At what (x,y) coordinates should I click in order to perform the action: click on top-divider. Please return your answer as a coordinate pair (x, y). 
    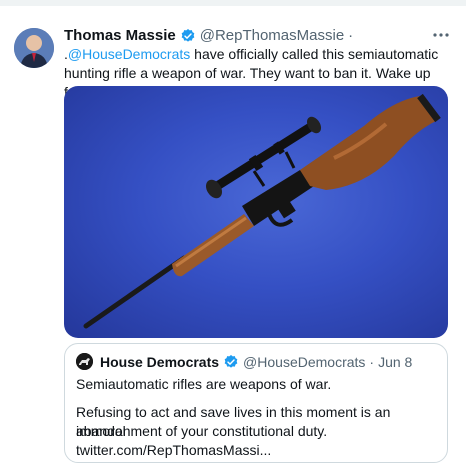
    Looking at the image, I should click on (233, 3).